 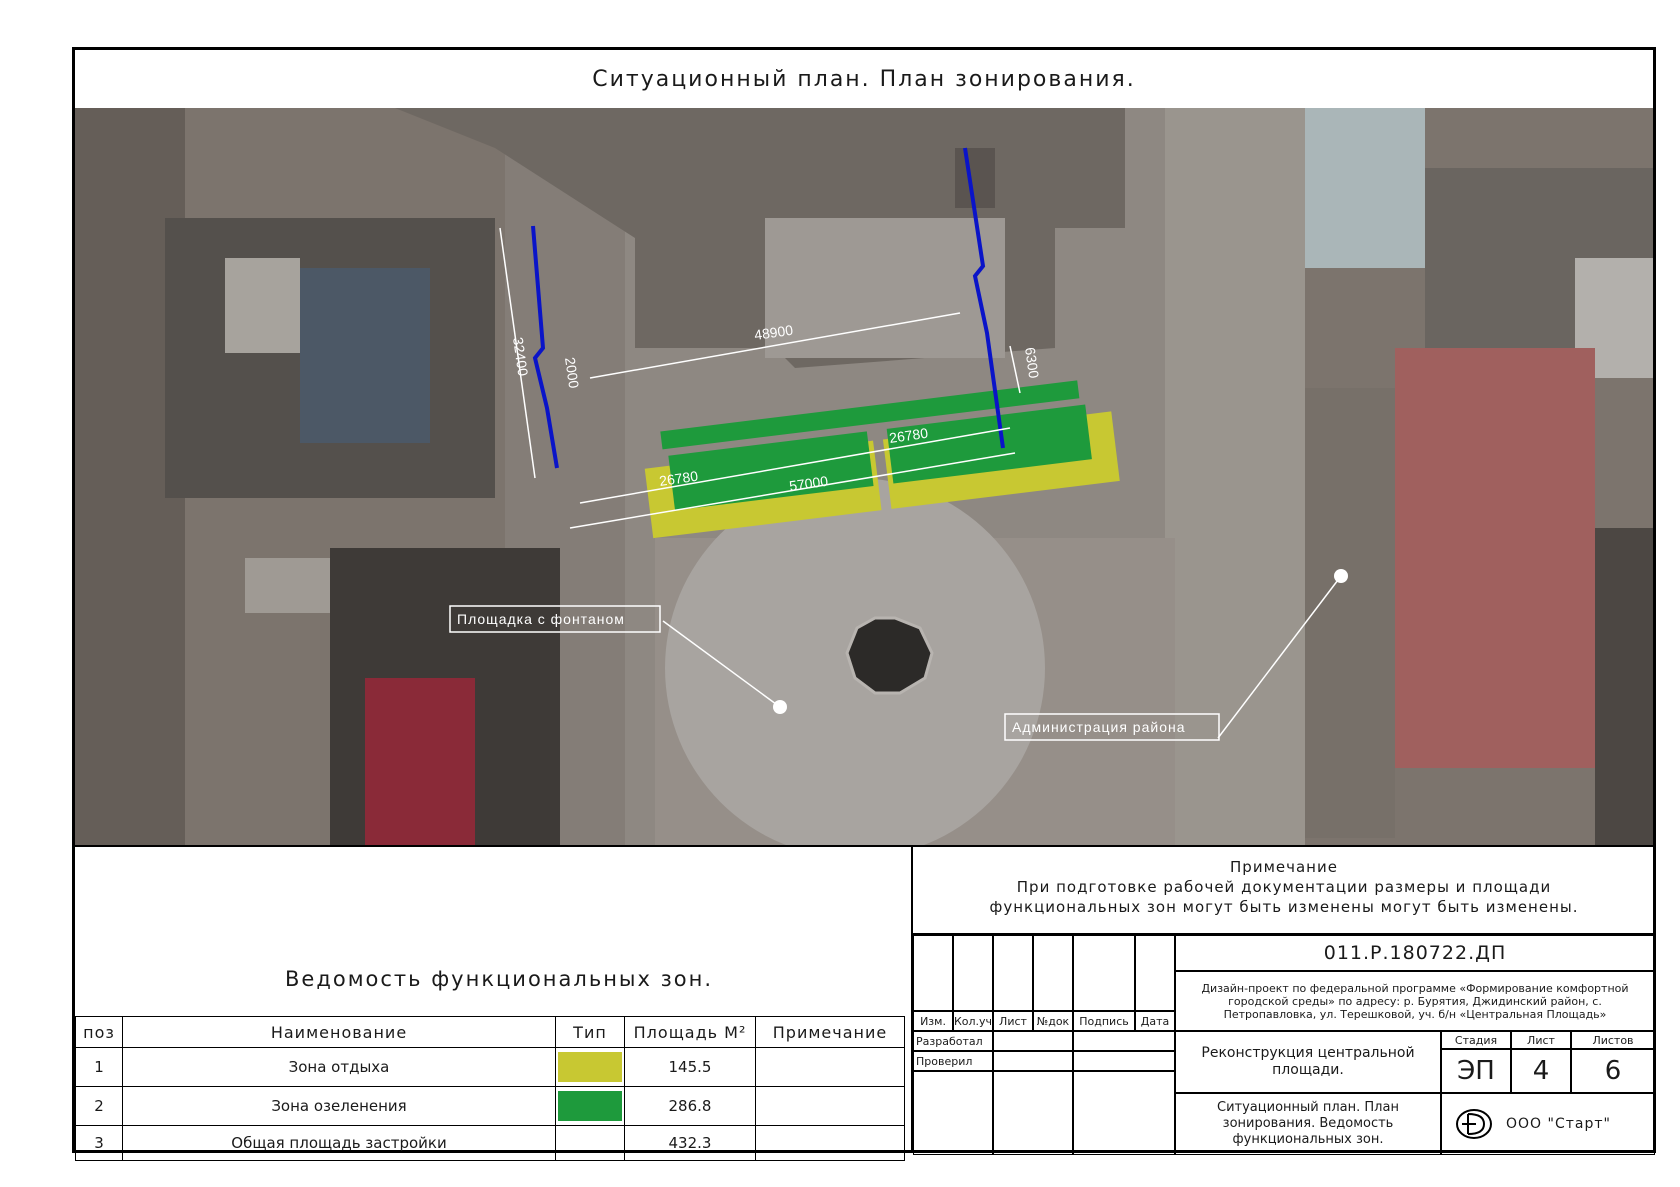 I want to click on administration-building, so click(x=1495, y=558).